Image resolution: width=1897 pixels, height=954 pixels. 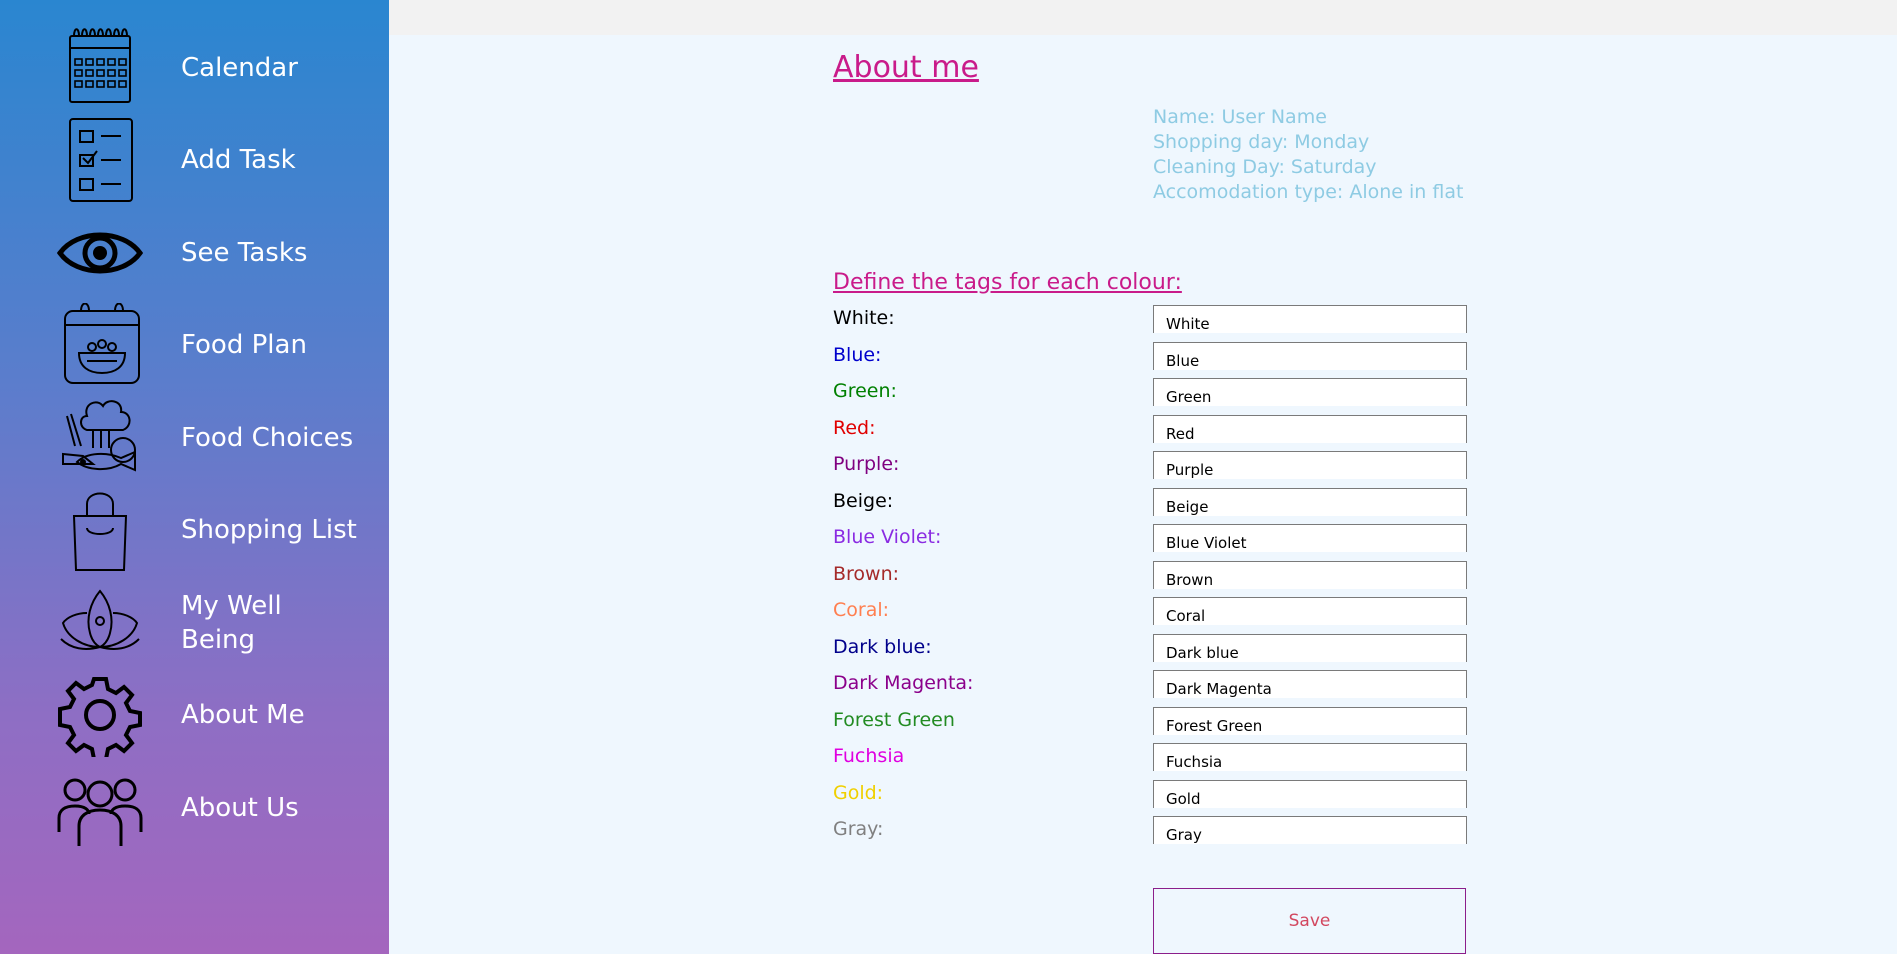 What do you see at coordinates (894, 720) in the screenshot?
I see `tag-label: Forest Green` at bounding box center [894, 720].